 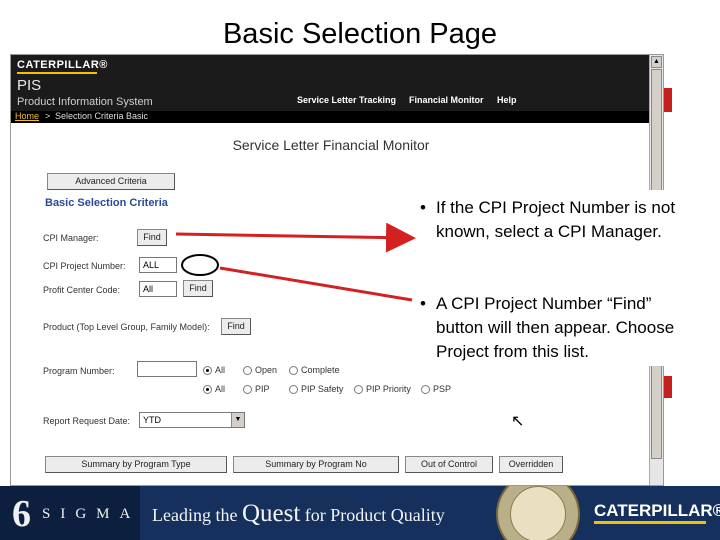 I want to click on type-radio-psp, so click(x=425, y=389).